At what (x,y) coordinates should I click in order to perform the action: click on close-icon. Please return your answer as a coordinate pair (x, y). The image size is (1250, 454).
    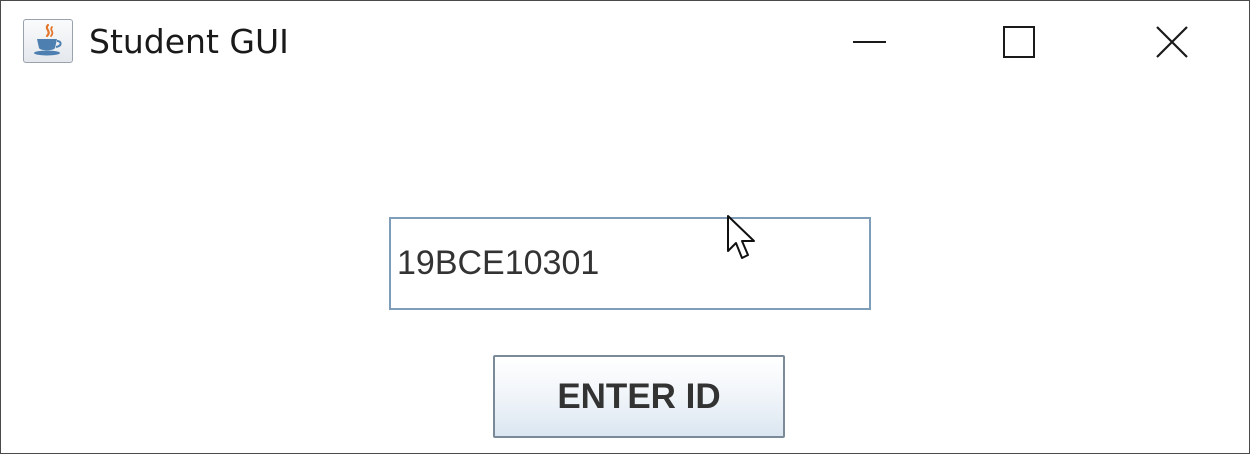
    Looking at the image, I should click on (1172, 42).